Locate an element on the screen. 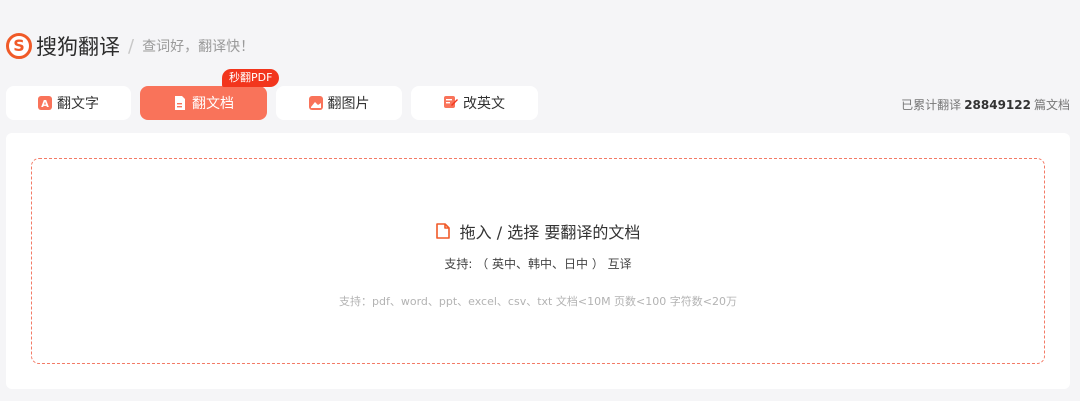 The height and width of the screenshot is (401, 1080). tab-translate-document: 翻文档 is located at coordinates (203, 103).